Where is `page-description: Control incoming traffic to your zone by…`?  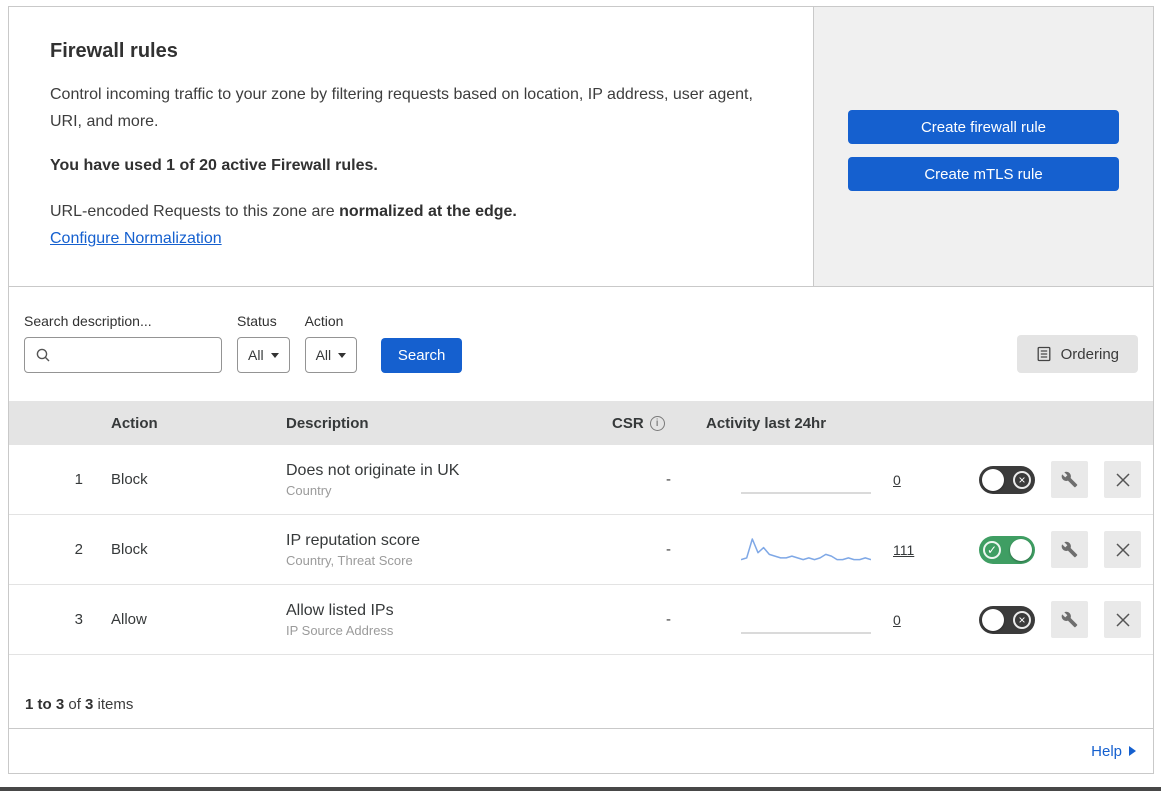 page-description: Control incoming traffic to your zone by… is located at coordinates (401, 108).